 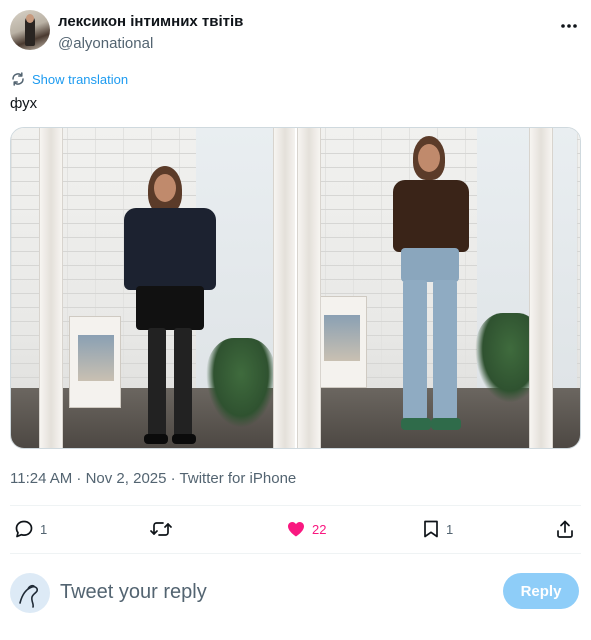 I want to click on share-icon, so click(x=565, y=529).